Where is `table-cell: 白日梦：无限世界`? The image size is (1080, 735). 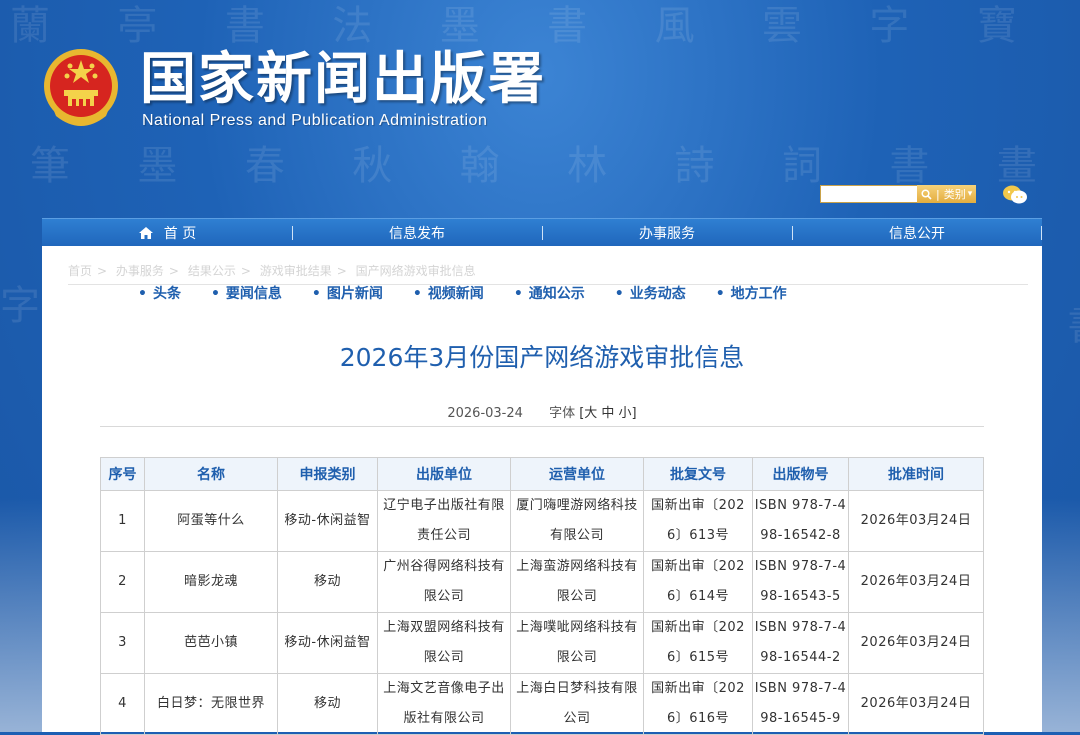 table-cell: 白日梦：无限世界 is located at coordinates (211, 704).